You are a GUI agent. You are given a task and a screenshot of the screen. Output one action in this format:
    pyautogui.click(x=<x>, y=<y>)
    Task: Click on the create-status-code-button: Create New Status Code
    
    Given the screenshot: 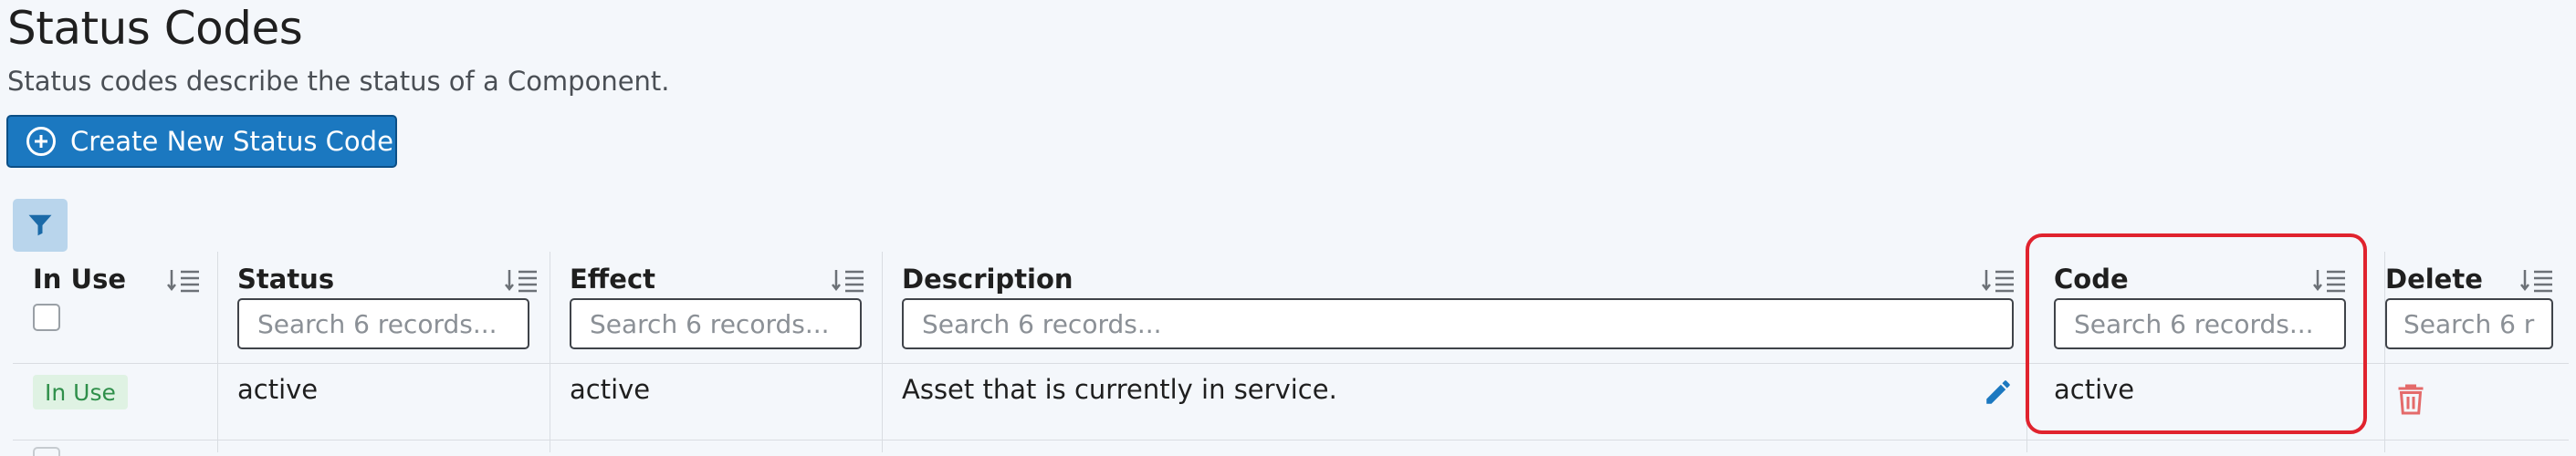 What is the action you would take?
    pyautogui.click(x=201, y=142)
    